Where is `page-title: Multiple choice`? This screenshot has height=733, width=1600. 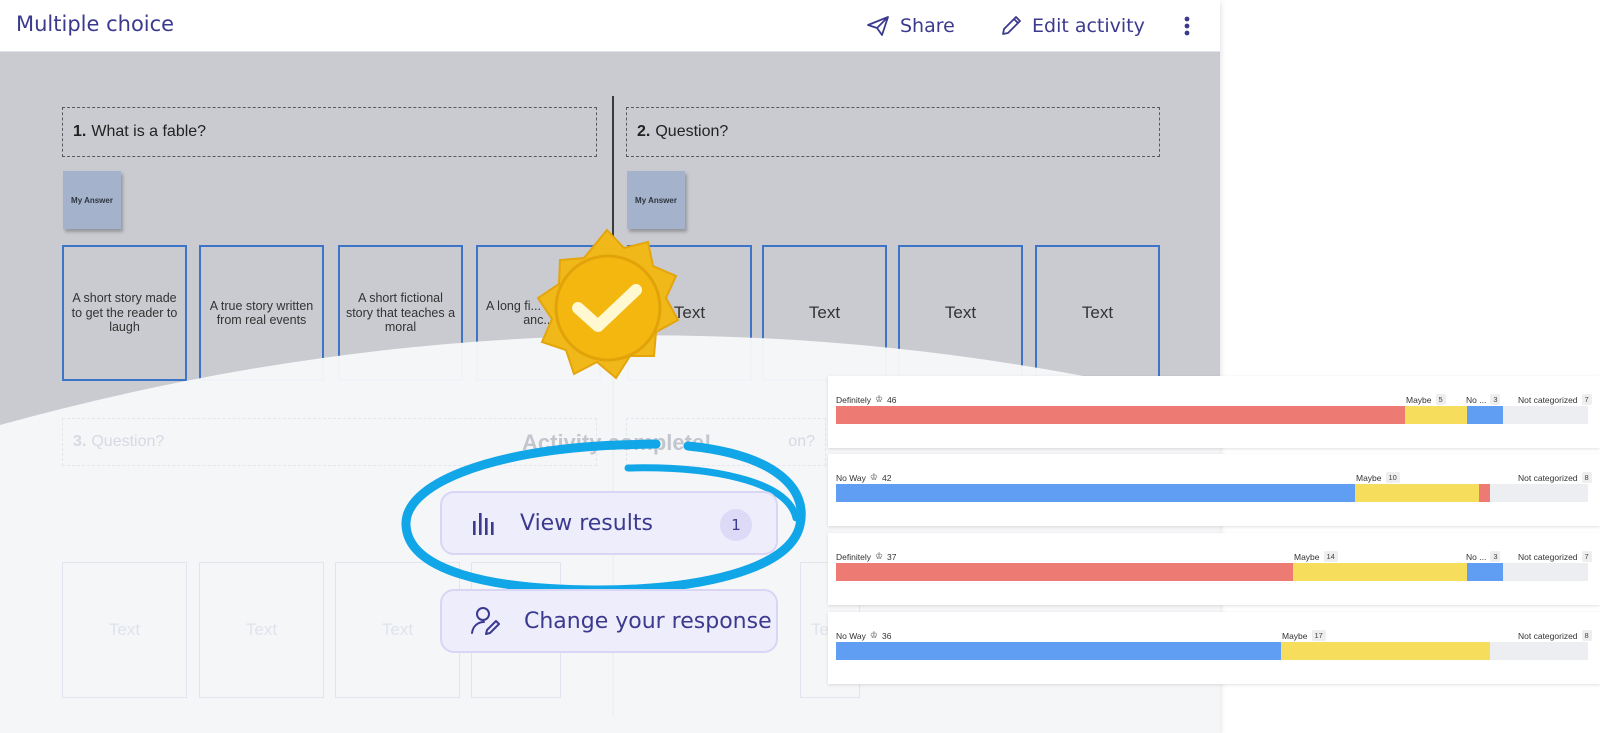
page-title: Multiple choice is located at coordinates (95, 24).